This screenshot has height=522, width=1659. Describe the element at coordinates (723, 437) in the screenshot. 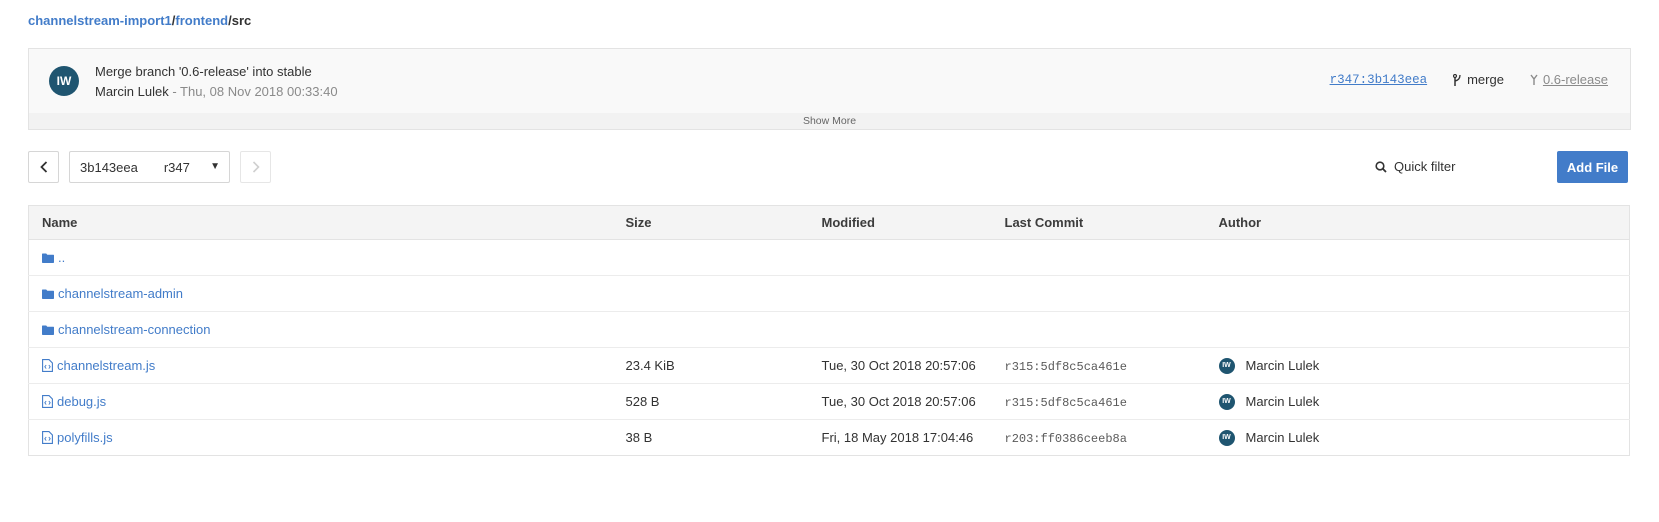

I see `size-cell: 38 B` at that location.